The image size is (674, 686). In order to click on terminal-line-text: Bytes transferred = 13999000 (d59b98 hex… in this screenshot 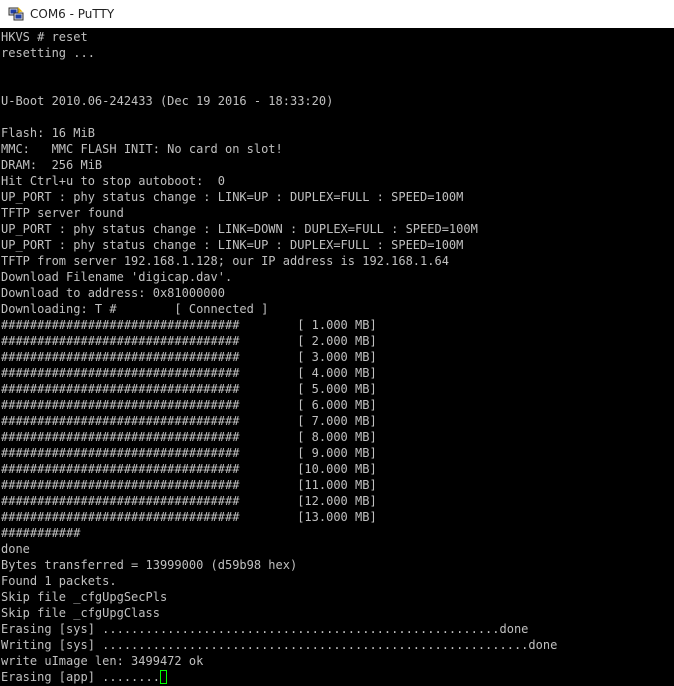, I will do `click(149, 565)`.